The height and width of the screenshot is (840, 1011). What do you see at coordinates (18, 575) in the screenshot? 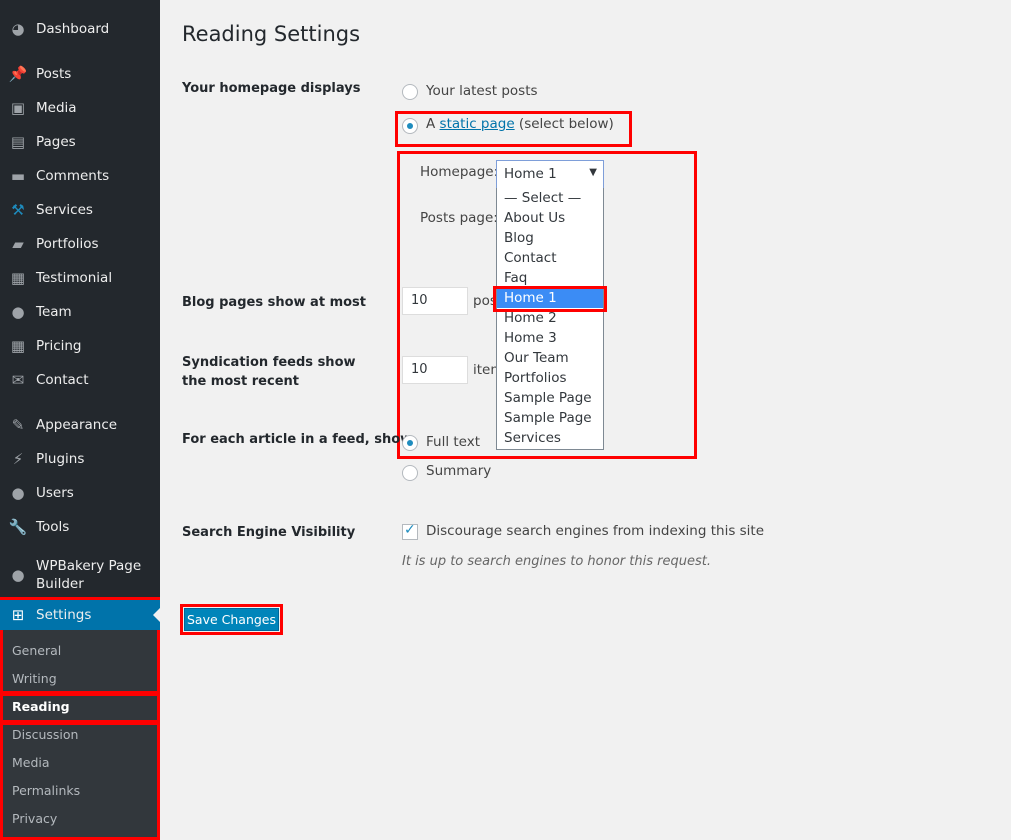
I see `wpbakery-icon: ●` at bounding box center [18, 575].